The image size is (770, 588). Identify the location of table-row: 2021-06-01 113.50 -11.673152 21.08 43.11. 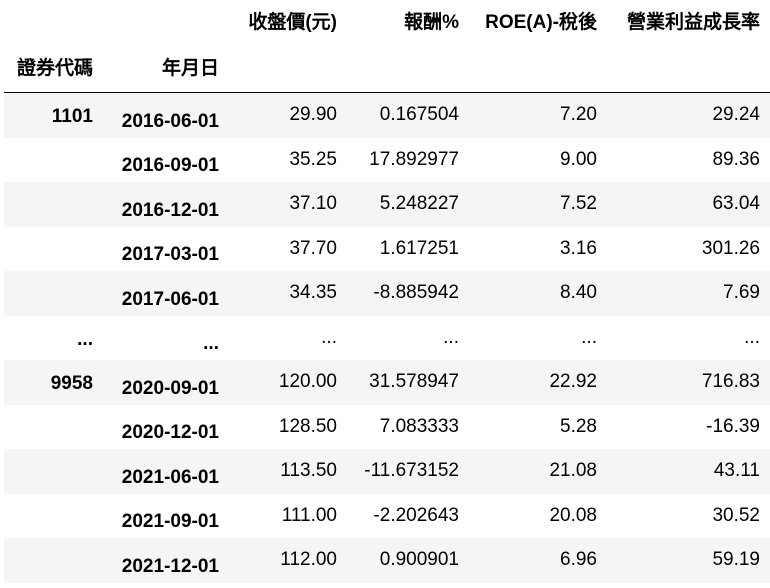
(387, 471).